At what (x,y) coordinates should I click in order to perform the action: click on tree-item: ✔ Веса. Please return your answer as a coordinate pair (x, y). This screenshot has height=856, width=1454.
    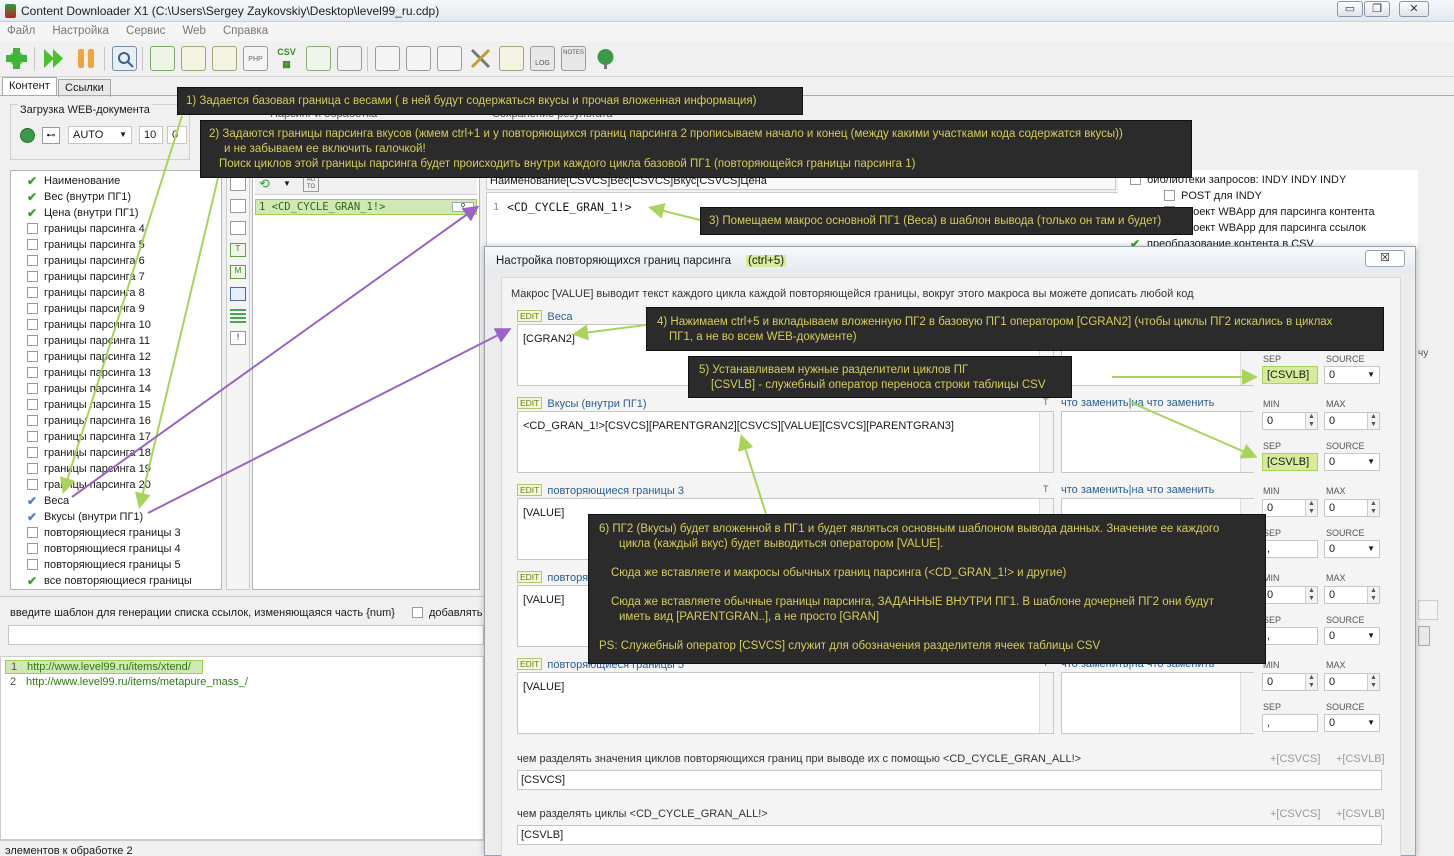
    Looking at the image, I should click on (109, 501).